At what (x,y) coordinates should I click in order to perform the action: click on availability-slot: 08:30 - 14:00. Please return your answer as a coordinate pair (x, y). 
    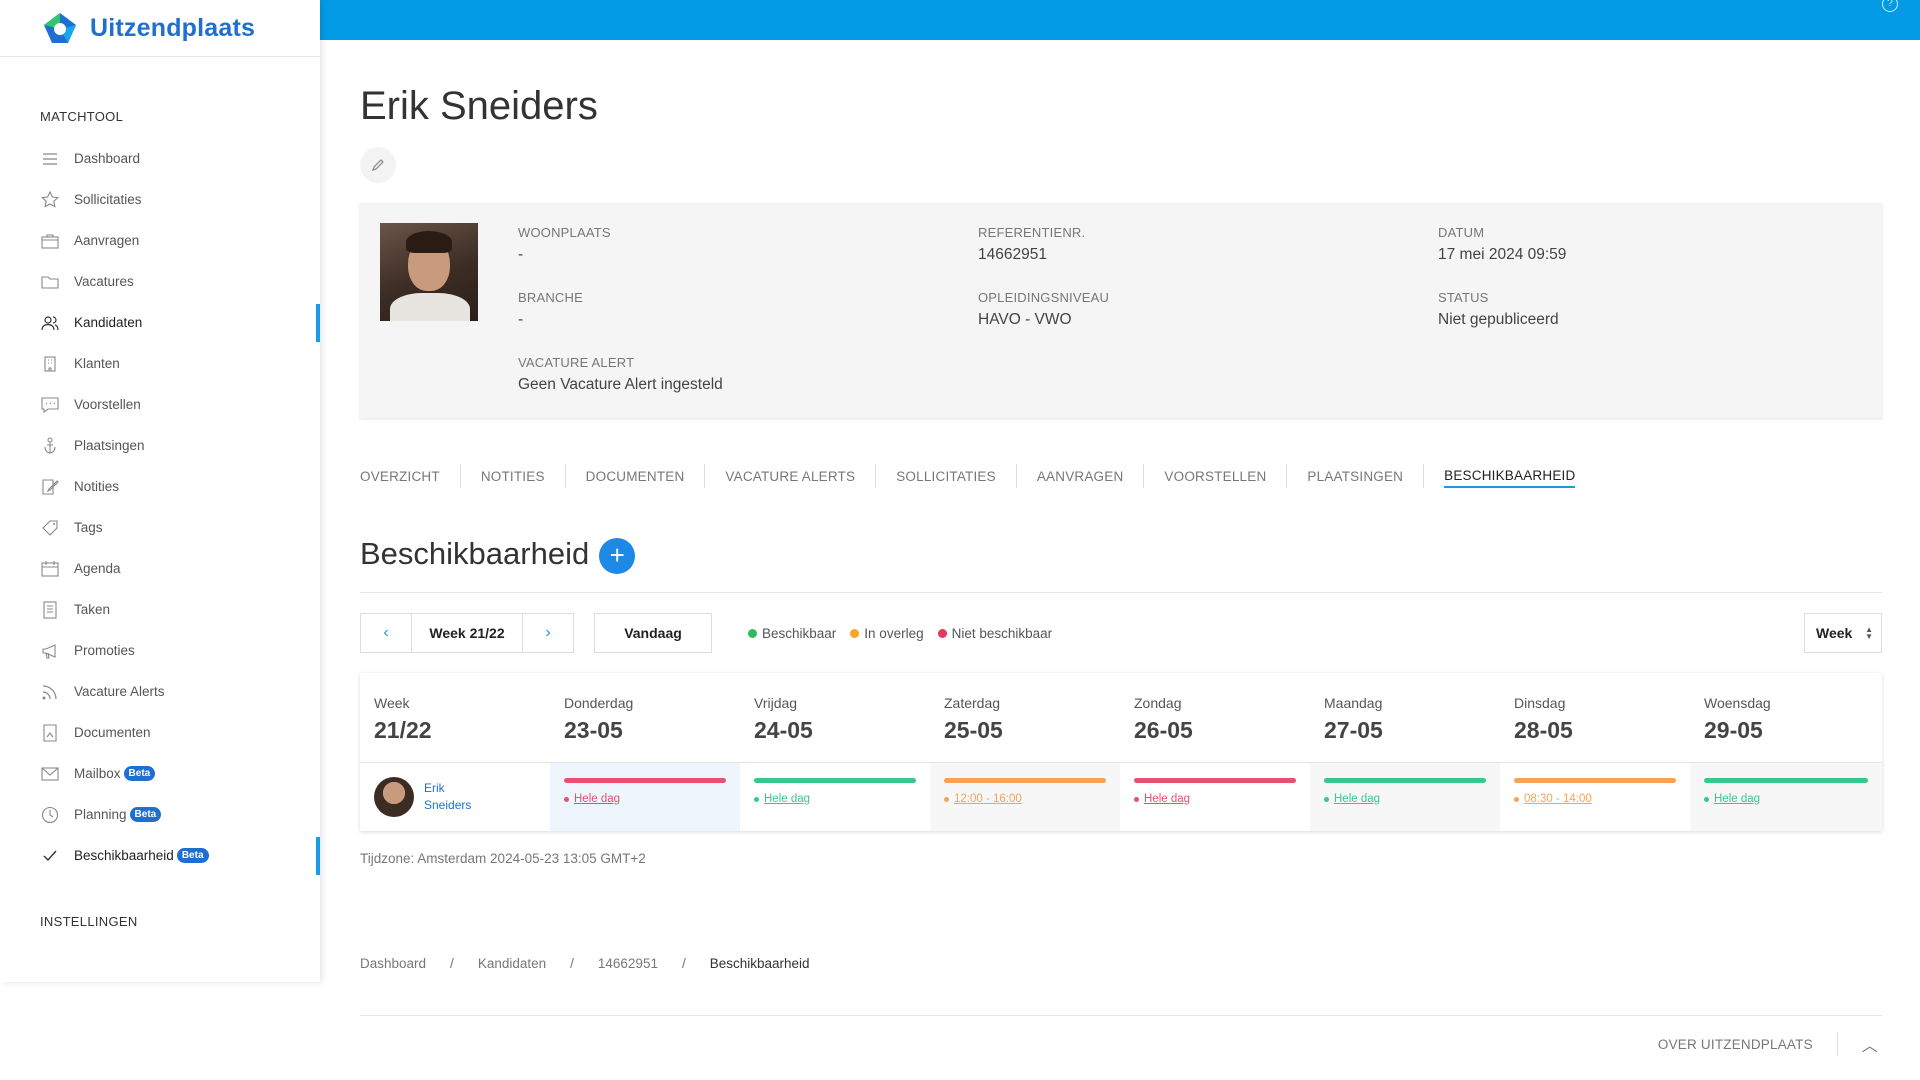
    Looking at the image, I should click on (1553, 799).